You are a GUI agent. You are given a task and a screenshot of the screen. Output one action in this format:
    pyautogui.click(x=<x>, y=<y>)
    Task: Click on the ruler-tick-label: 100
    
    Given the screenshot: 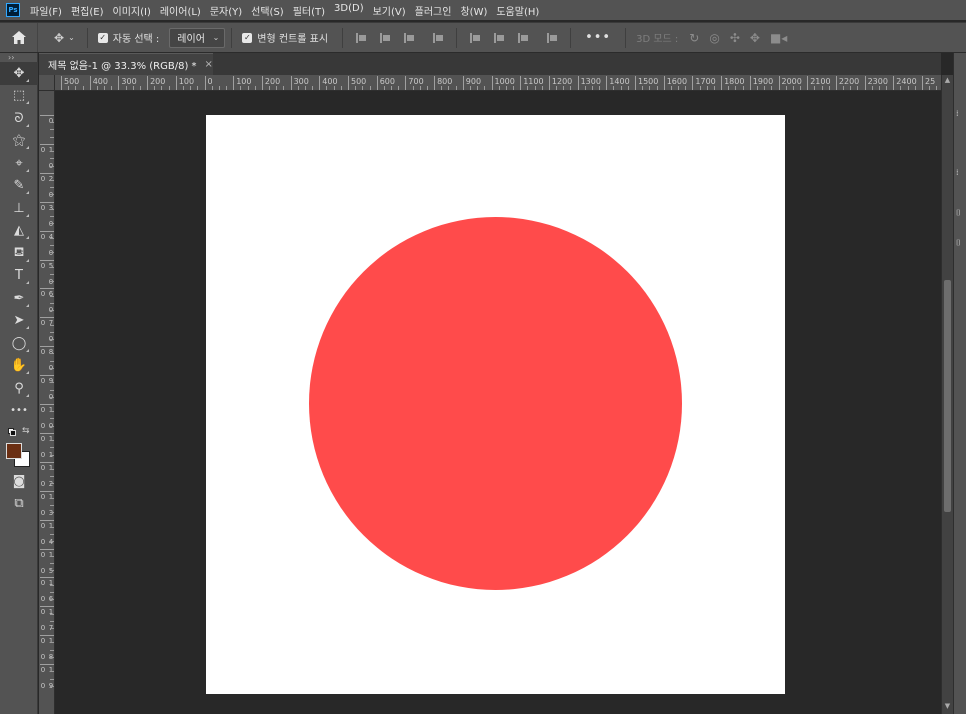 What is the action you would take?
    pyautogui.click(x=242, y=83)
    